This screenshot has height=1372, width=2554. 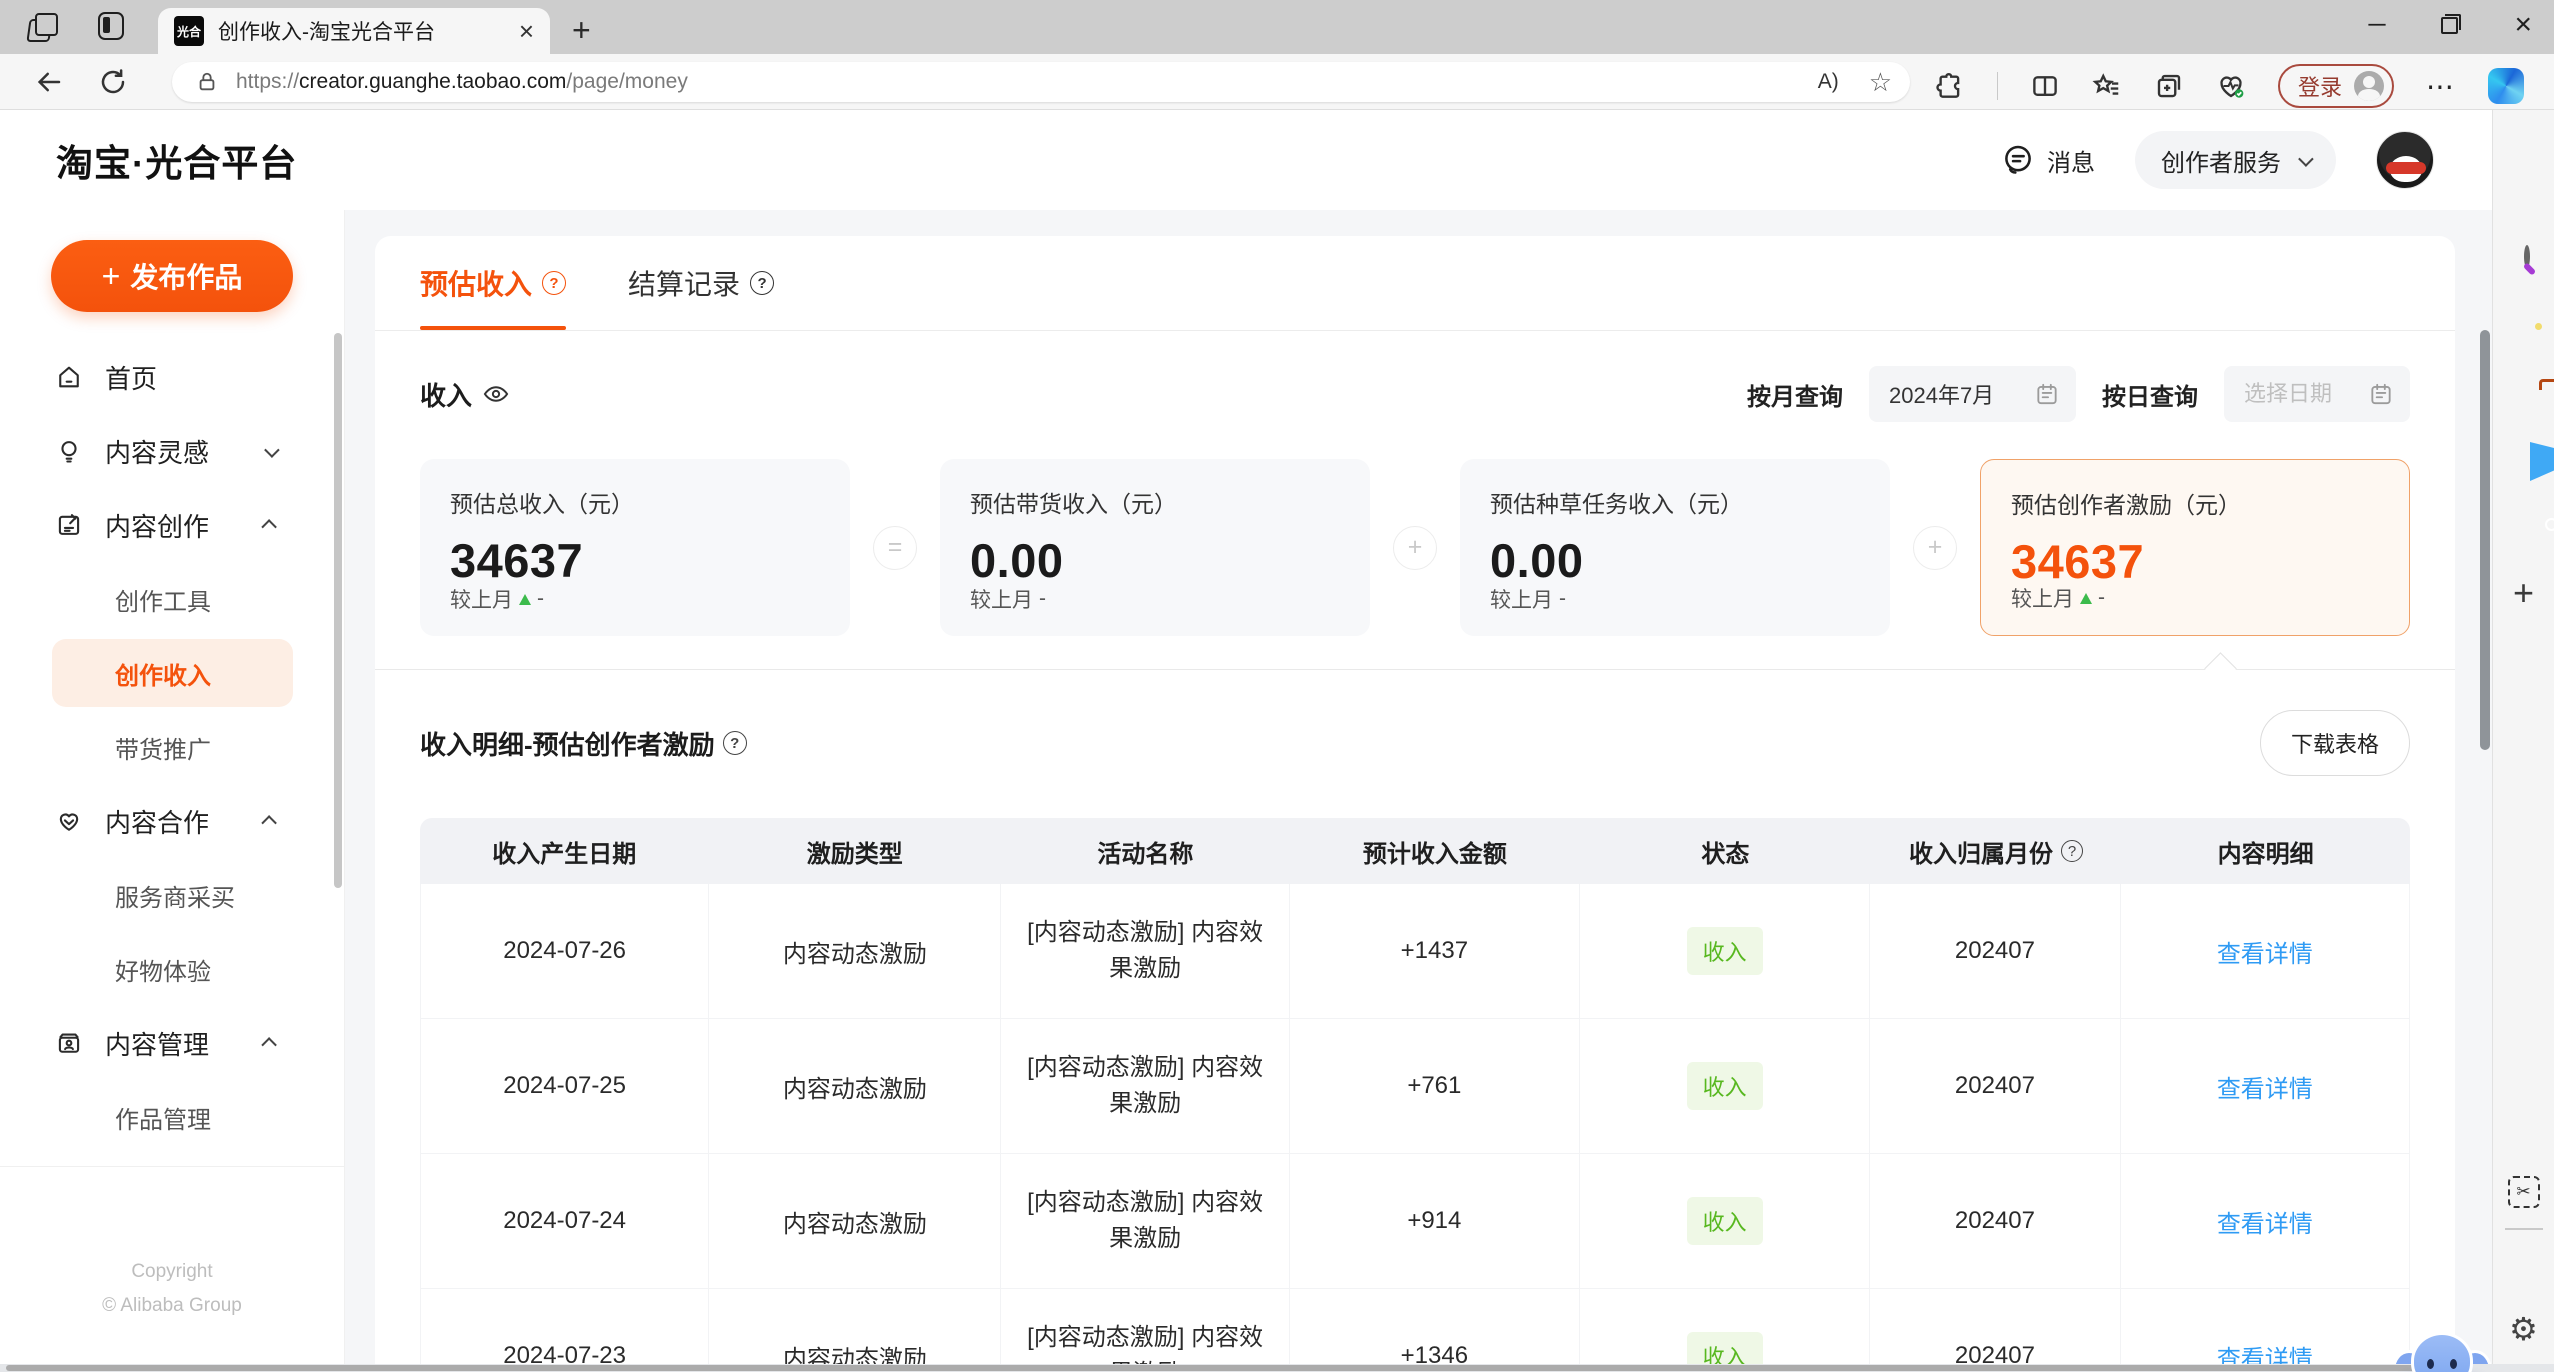 What do you see at coordinates (2381, 394) in the screenshot?
I see `calendar-icon` at bounding box center [2381, 394].